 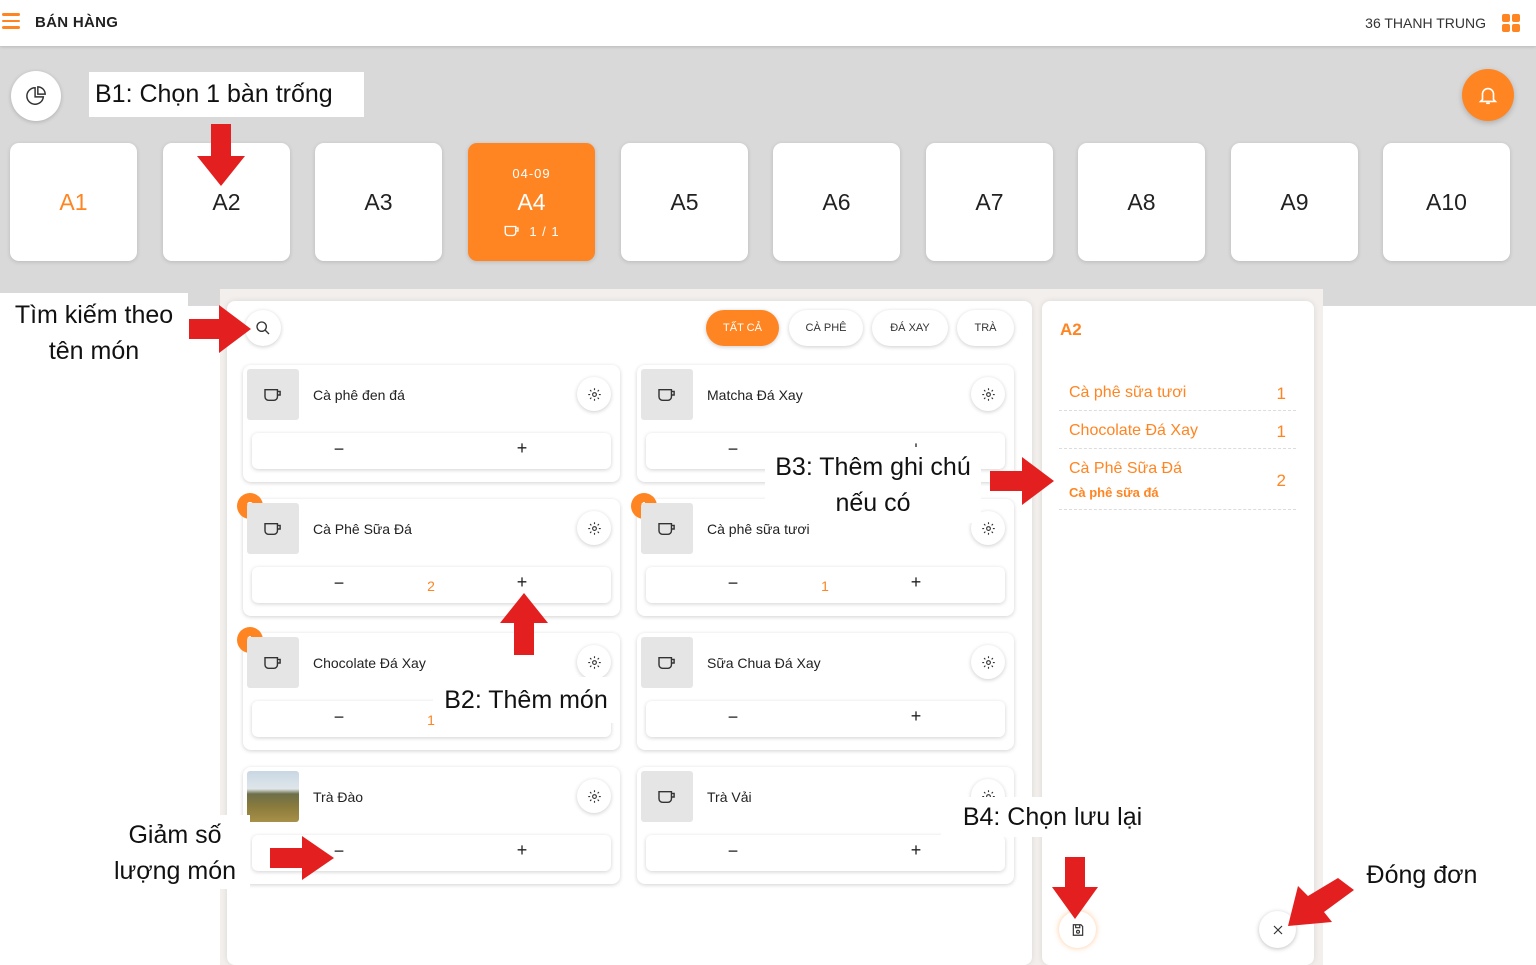 What do you see at coordinates (226, 94) in the screenshot?
I see `annotation-step-1: B1: Chọn 1 bàn trống` at bounding box center [226, 94].